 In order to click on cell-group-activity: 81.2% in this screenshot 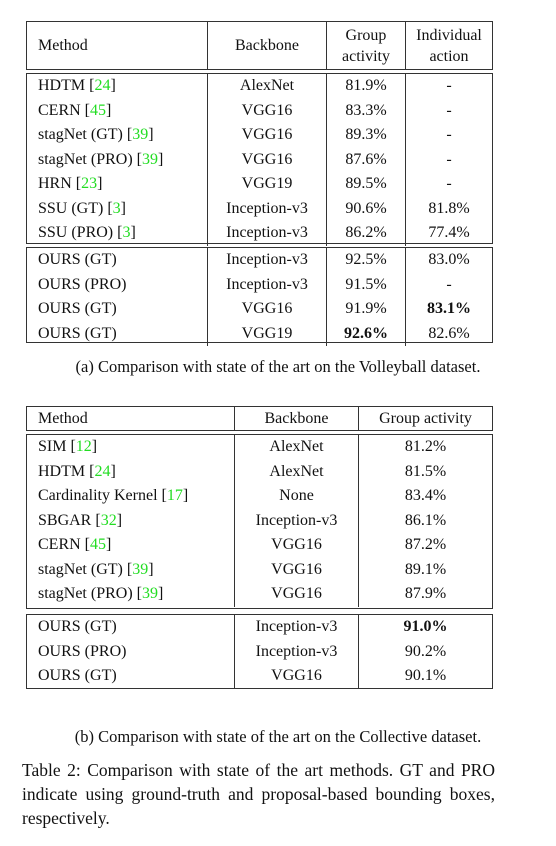, I will do `click(425, 447)`.